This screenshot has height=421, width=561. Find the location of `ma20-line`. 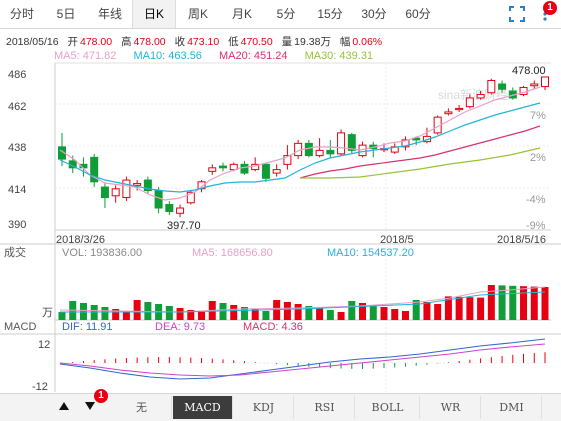

ma20-line is located at coordinates (420, 152).